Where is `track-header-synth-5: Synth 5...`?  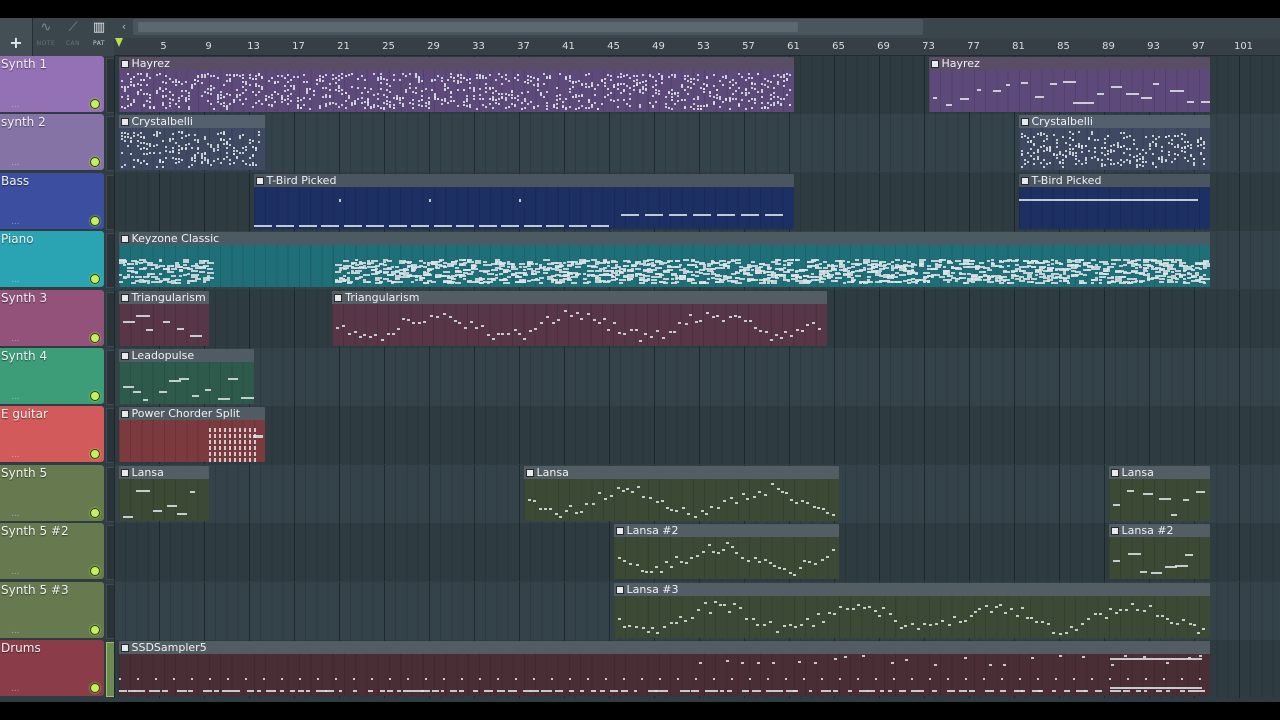
track-header-synth-5: Synth 5... is located at coordinates (52, 492).